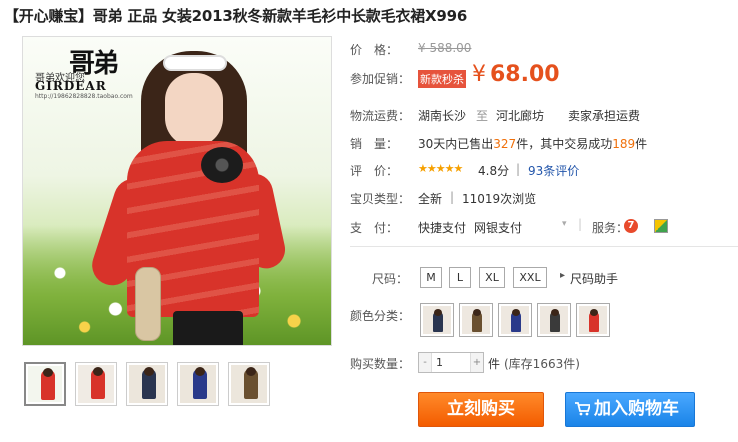 The image size is (738, 442). Describe the element at coordinates (374, 228) in the screenshot. I see `payment-label: 支 付：` at that location.